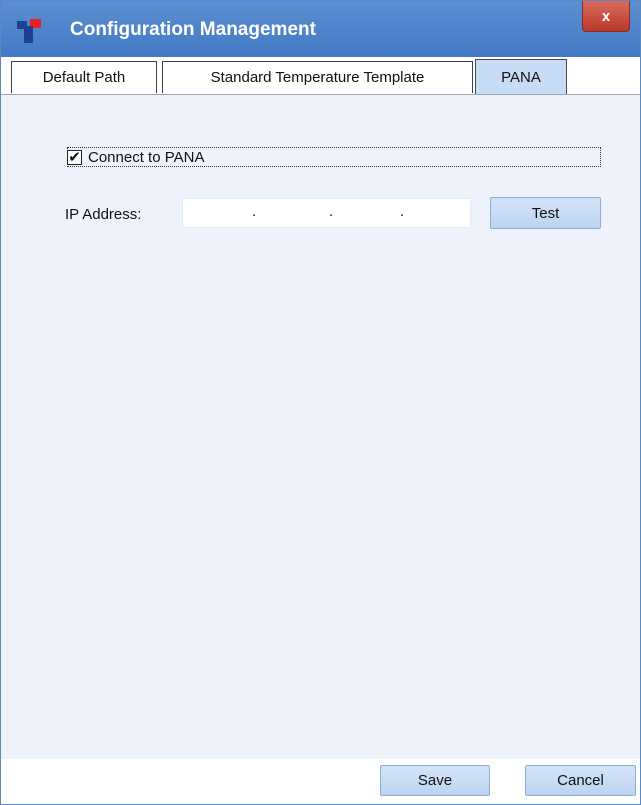  I want to click on app-logo-icon, so click(29, 31).